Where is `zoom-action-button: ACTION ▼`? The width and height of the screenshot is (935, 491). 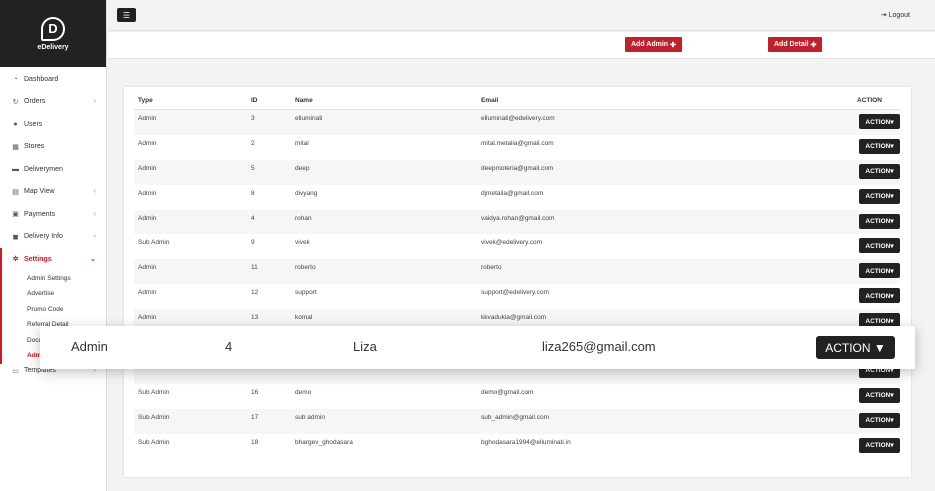
zoom-action-button: ACTION ▼ is located at coordinates (855, 347).